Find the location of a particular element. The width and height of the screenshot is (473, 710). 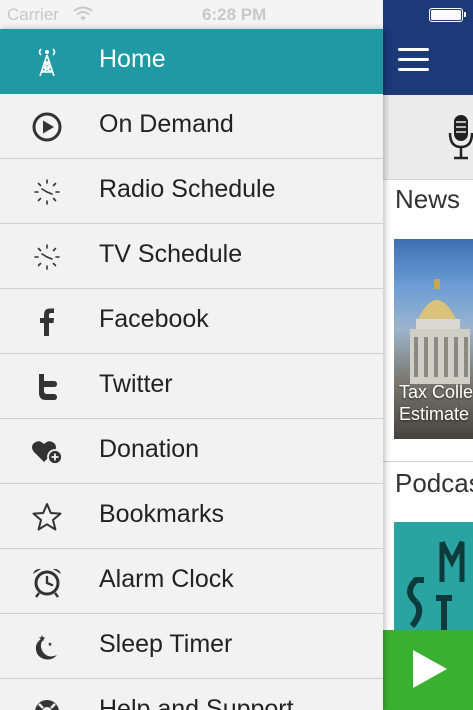

status-time: 6:28 PM is located at coordinates (234, 14).